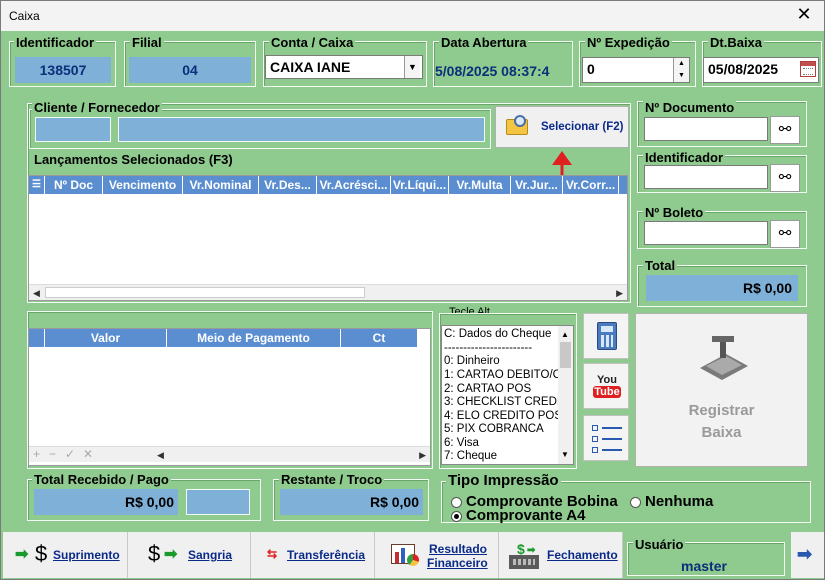 The width and height of the screenshot is (825, 580). I want to click on boleto-field, so click(706, 233).